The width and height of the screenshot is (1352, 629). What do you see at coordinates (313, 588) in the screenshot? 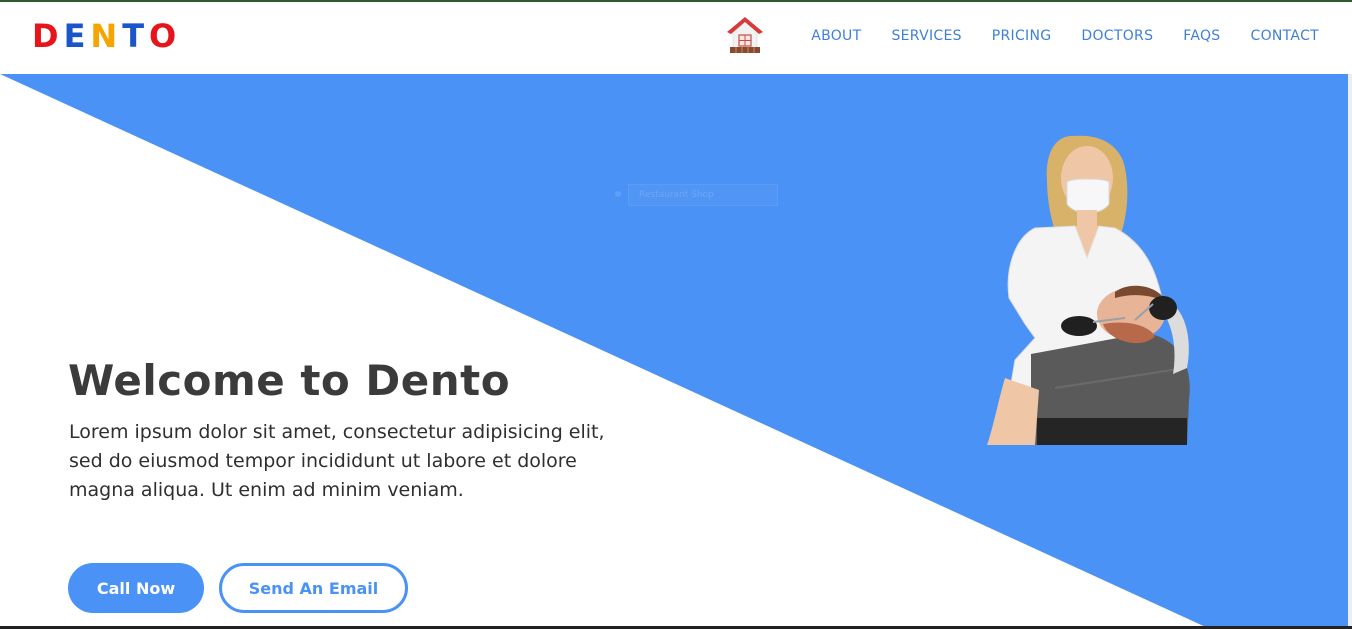
I see `send-email-button: Send An Email` at bounding box center [313, 588].